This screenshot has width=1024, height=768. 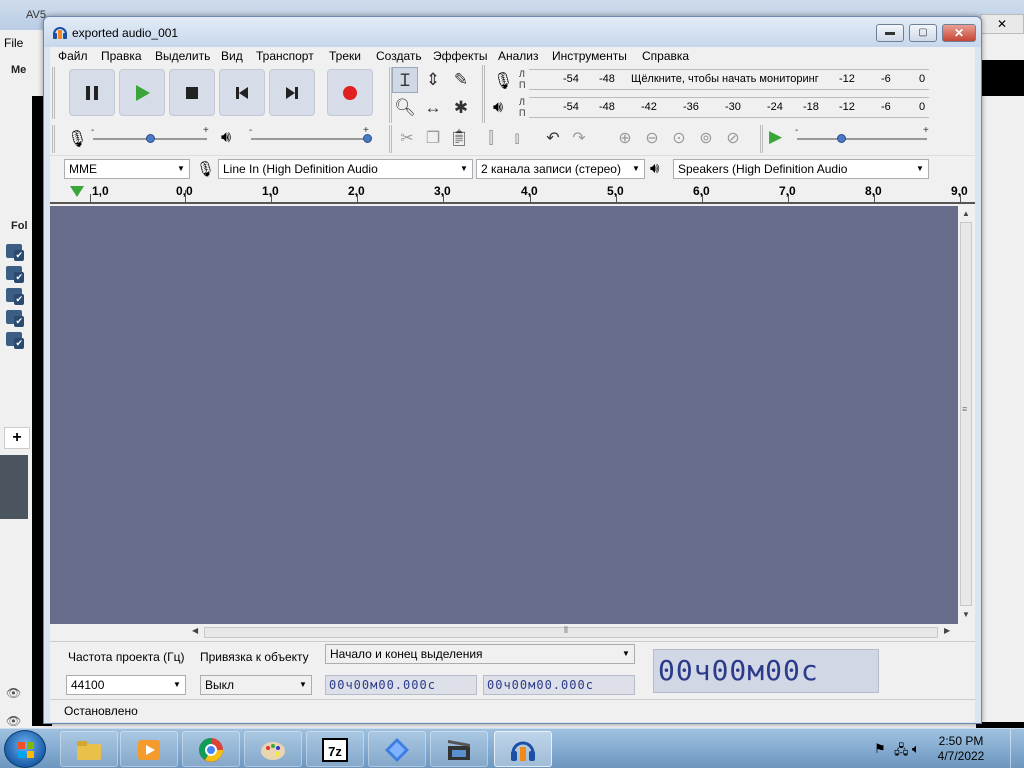 I want to click on menu-tracks: Треки, so click(x=345, y=56).